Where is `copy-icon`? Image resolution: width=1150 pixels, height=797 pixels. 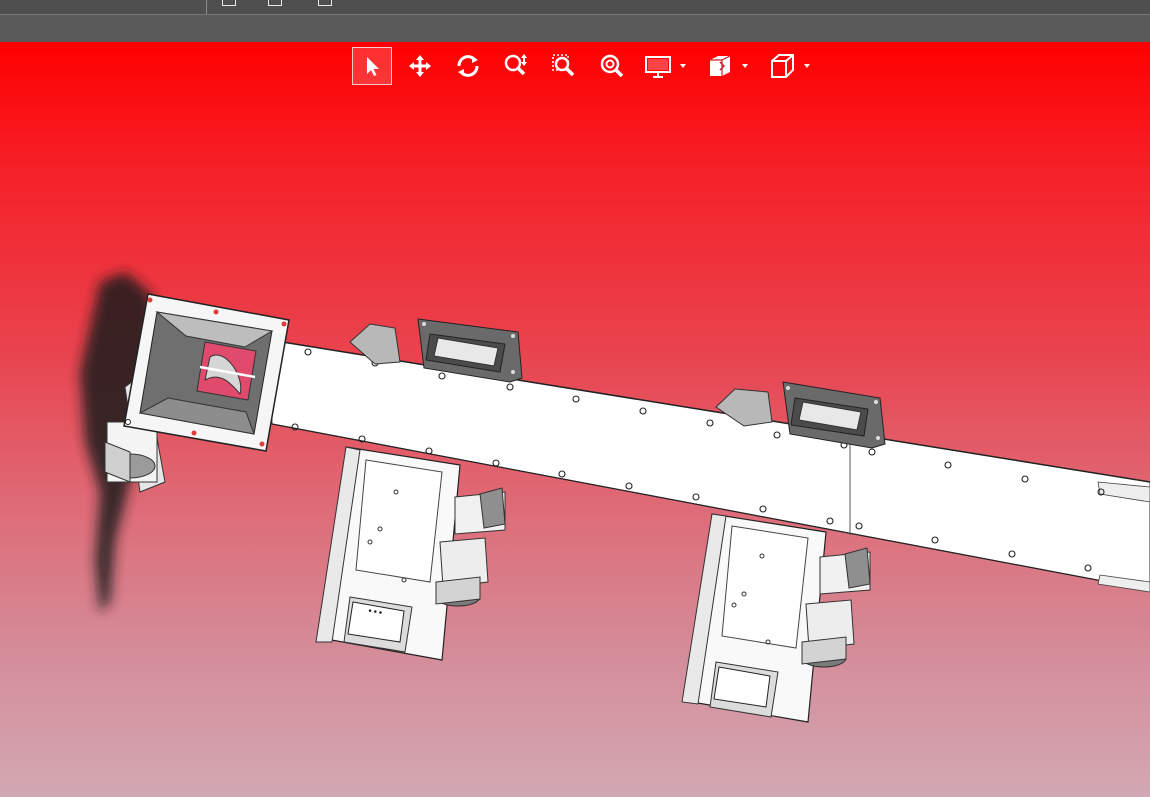 copy-icon is located at coordinates (325, 3).